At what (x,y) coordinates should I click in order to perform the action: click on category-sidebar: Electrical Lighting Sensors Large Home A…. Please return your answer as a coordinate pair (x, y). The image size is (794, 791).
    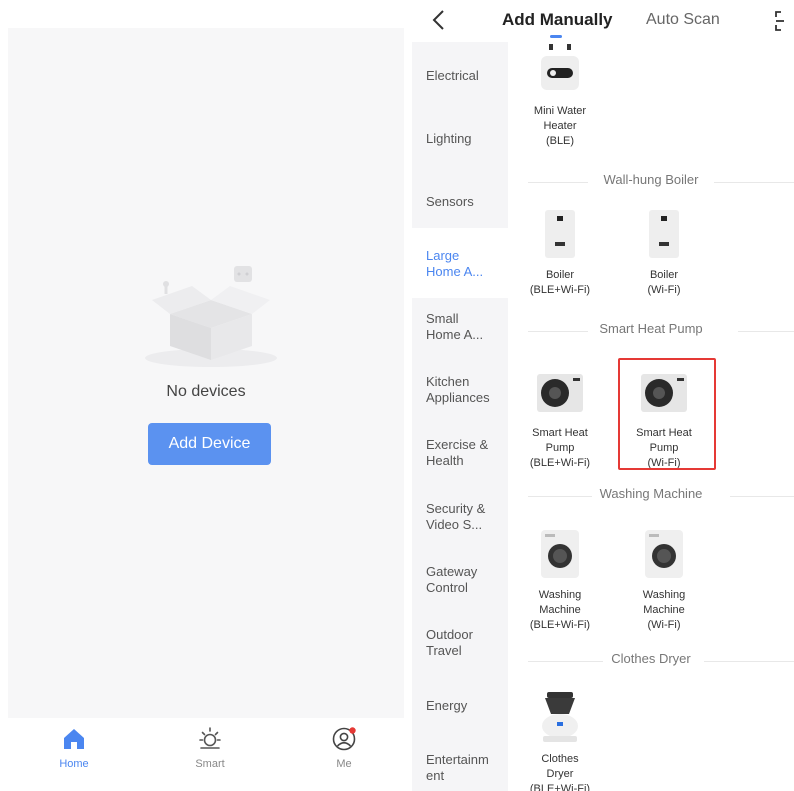
    Looking at the image, I should click on (460, 416).